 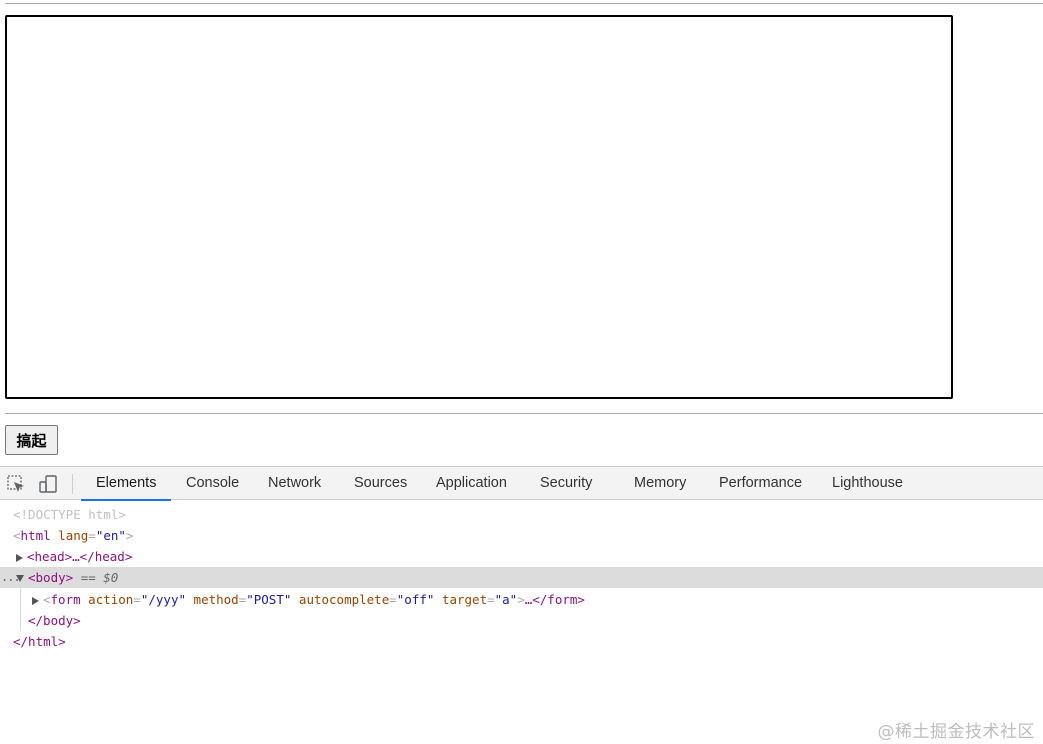 I want to click on selected-node-hint: == $0, so click(x=99, y=577).